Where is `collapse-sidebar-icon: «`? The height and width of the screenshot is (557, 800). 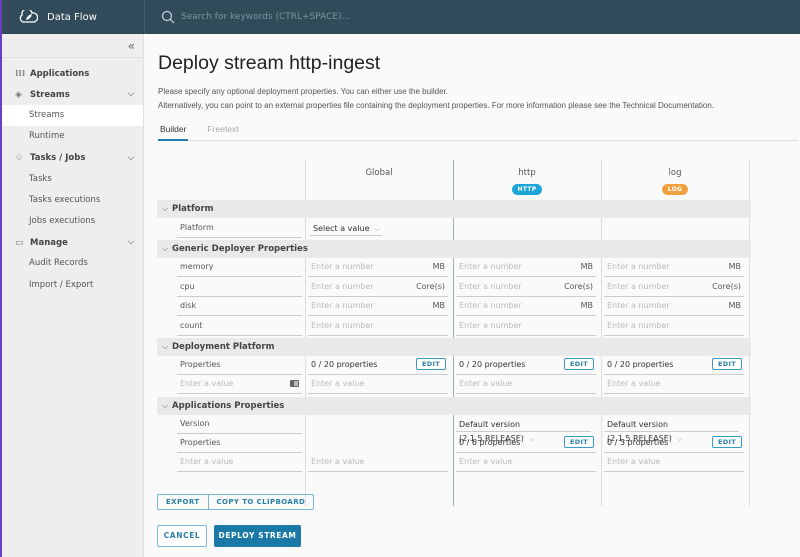 collapse-sidebar-icon: « is located at coordinates (72, 46).